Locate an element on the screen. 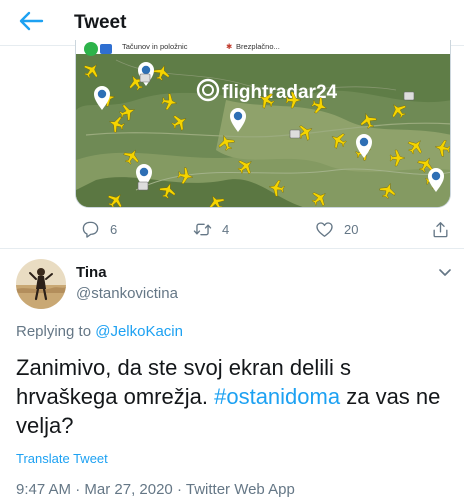 The image size is (464, 504). share-button is located at coordinates (440, 229).